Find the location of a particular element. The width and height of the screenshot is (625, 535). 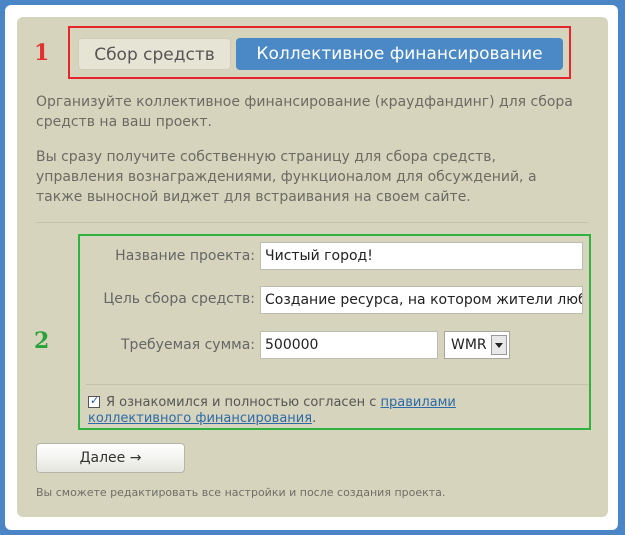

chevron-down-icon is located at coordinates (499, 345).